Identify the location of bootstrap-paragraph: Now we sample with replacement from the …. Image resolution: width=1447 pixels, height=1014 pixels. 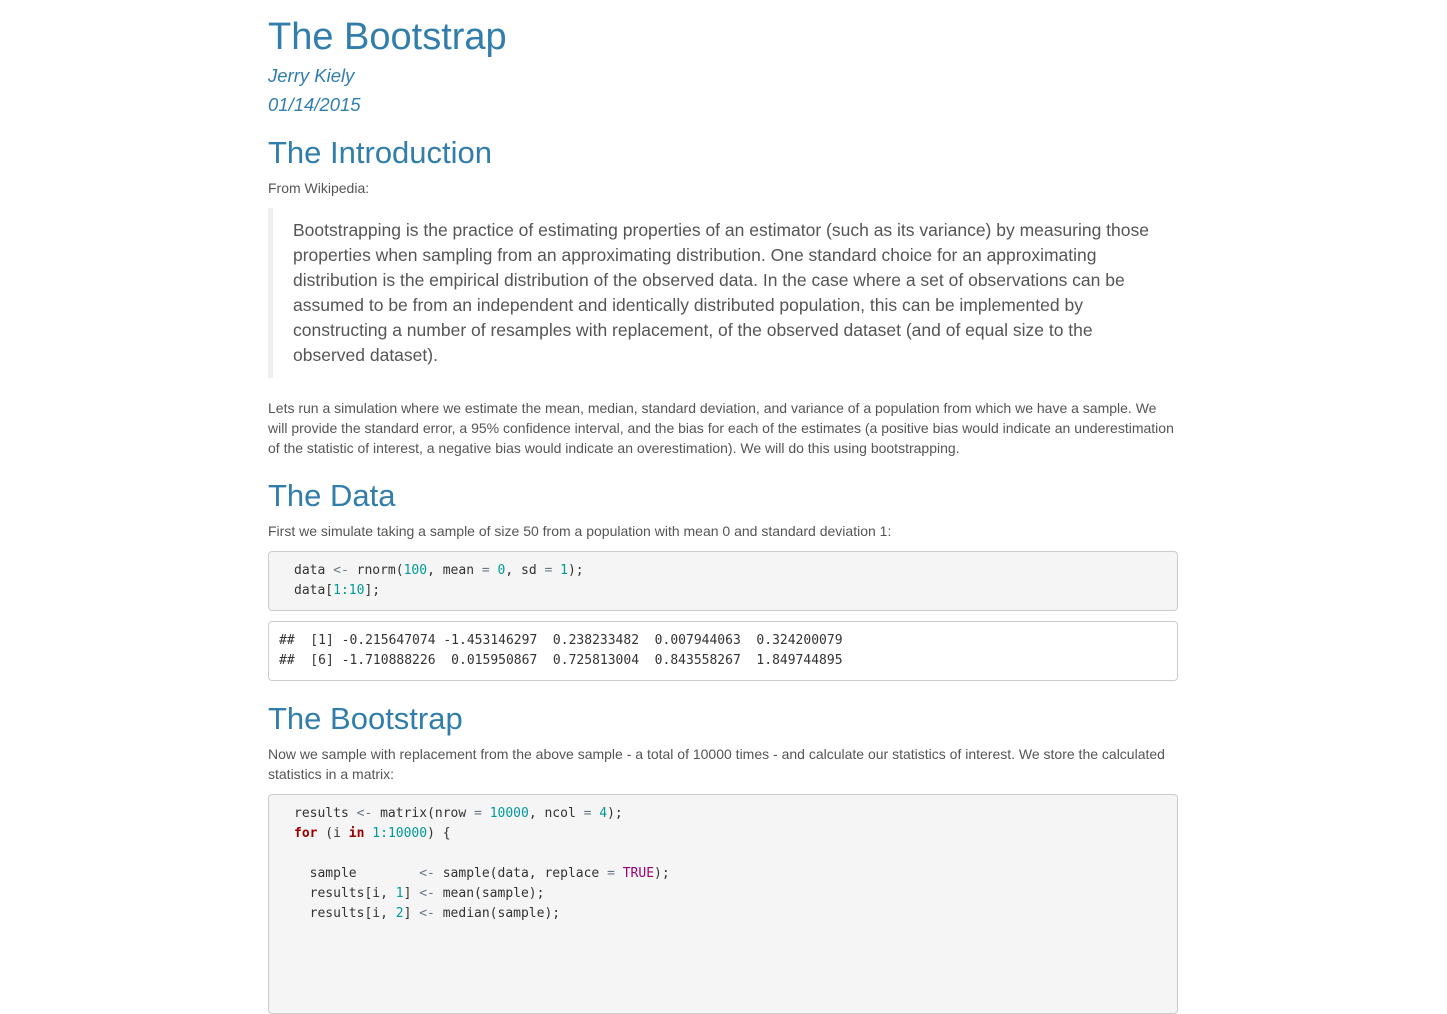
(716, 764).